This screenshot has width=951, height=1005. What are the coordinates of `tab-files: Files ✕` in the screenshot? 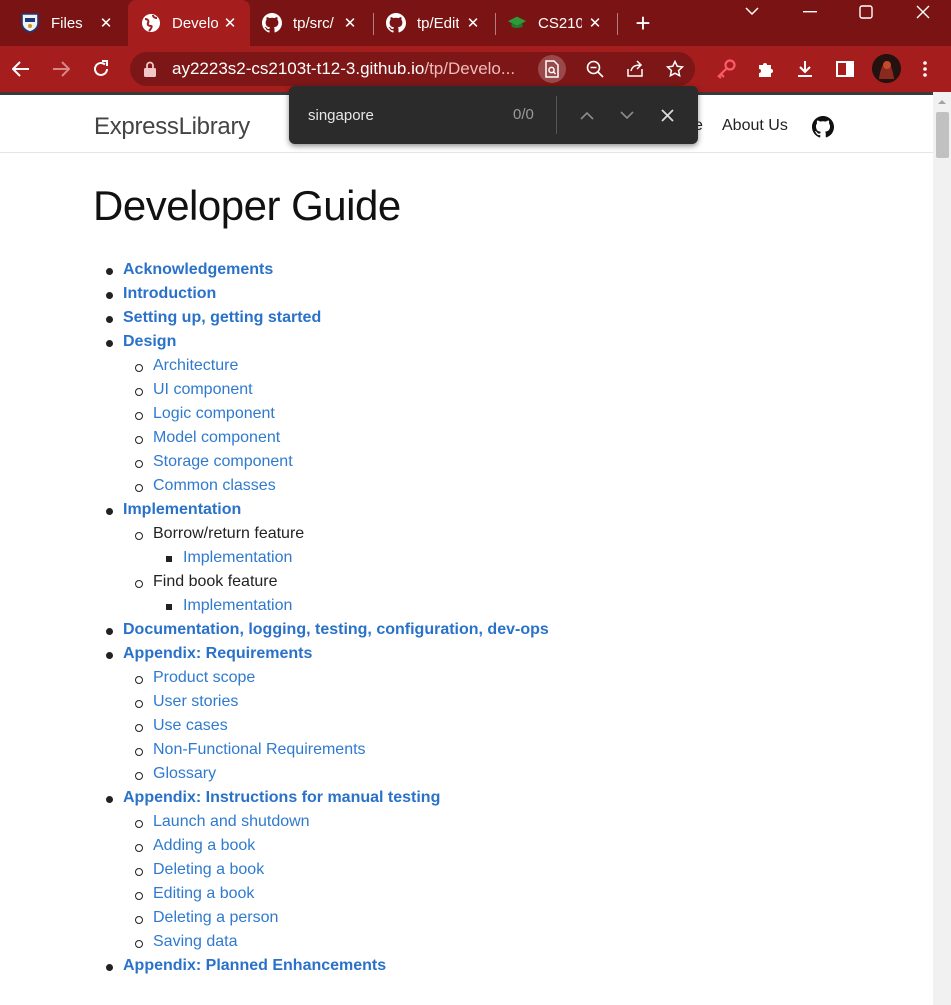 It's located at (67, 23).